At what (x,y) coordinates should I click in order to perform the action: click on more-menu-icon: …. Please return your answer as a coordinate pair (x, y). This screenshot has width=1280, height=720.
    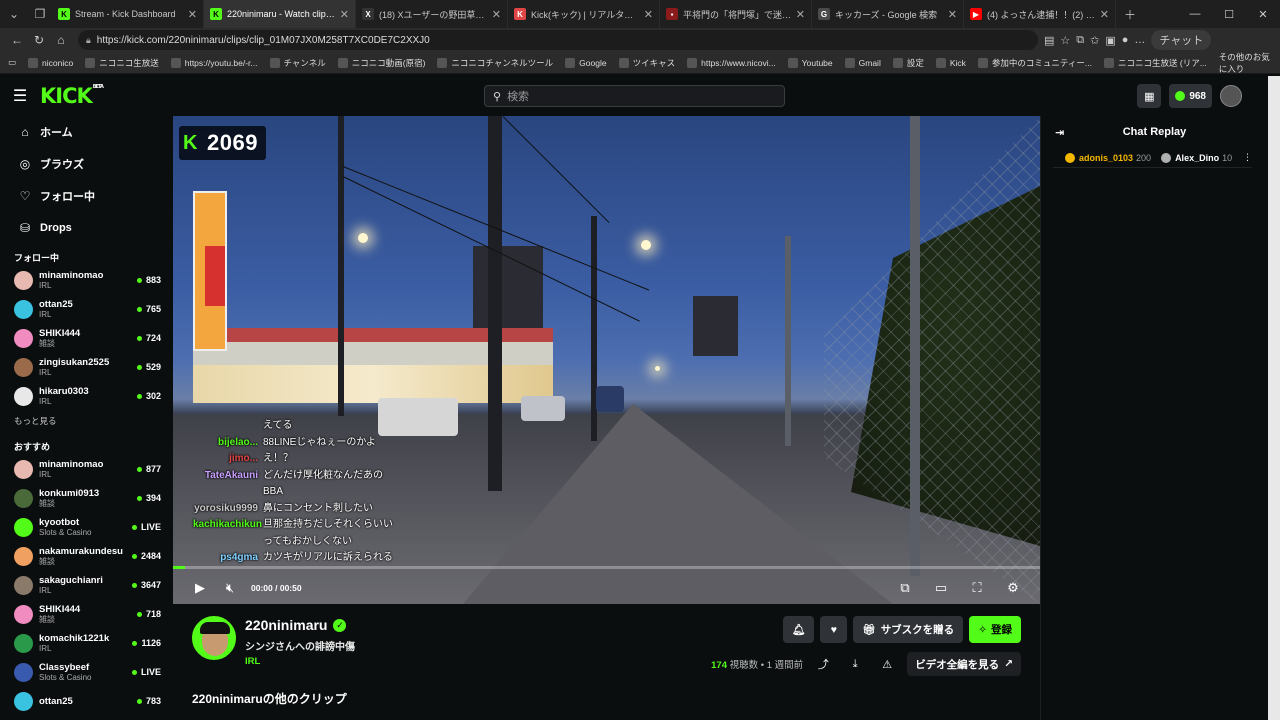
    Looking at the image, I should click on (1139, 40).